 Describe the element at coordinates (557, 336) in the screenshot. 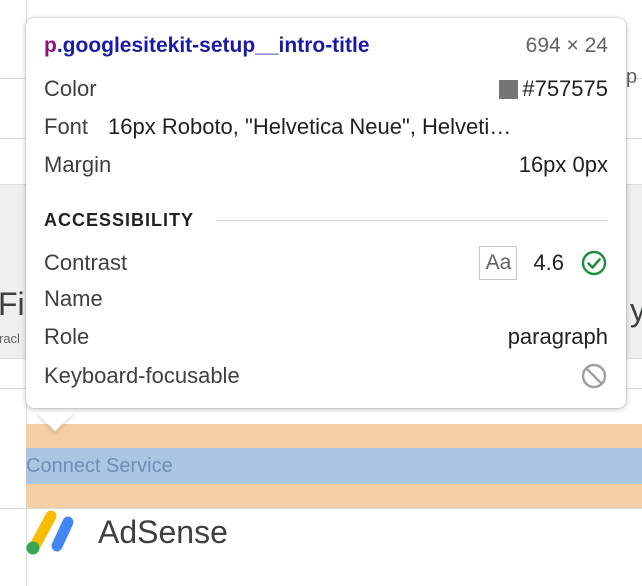

I see `role-value: paragraph` at that location.